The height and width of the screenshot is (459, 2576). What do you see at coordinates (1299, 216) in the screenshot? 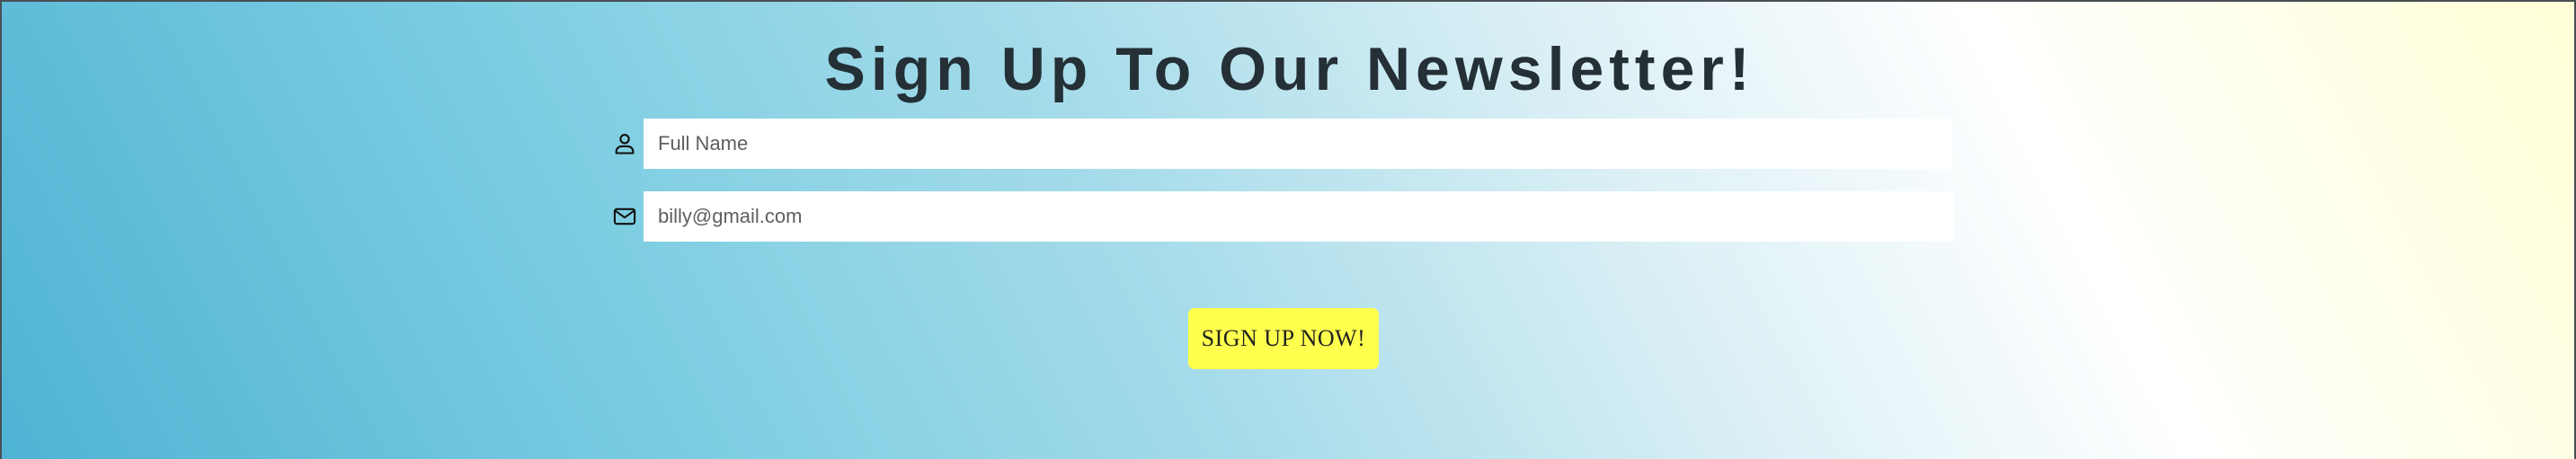
I see `email-input` at bounding box center [1299, 216].